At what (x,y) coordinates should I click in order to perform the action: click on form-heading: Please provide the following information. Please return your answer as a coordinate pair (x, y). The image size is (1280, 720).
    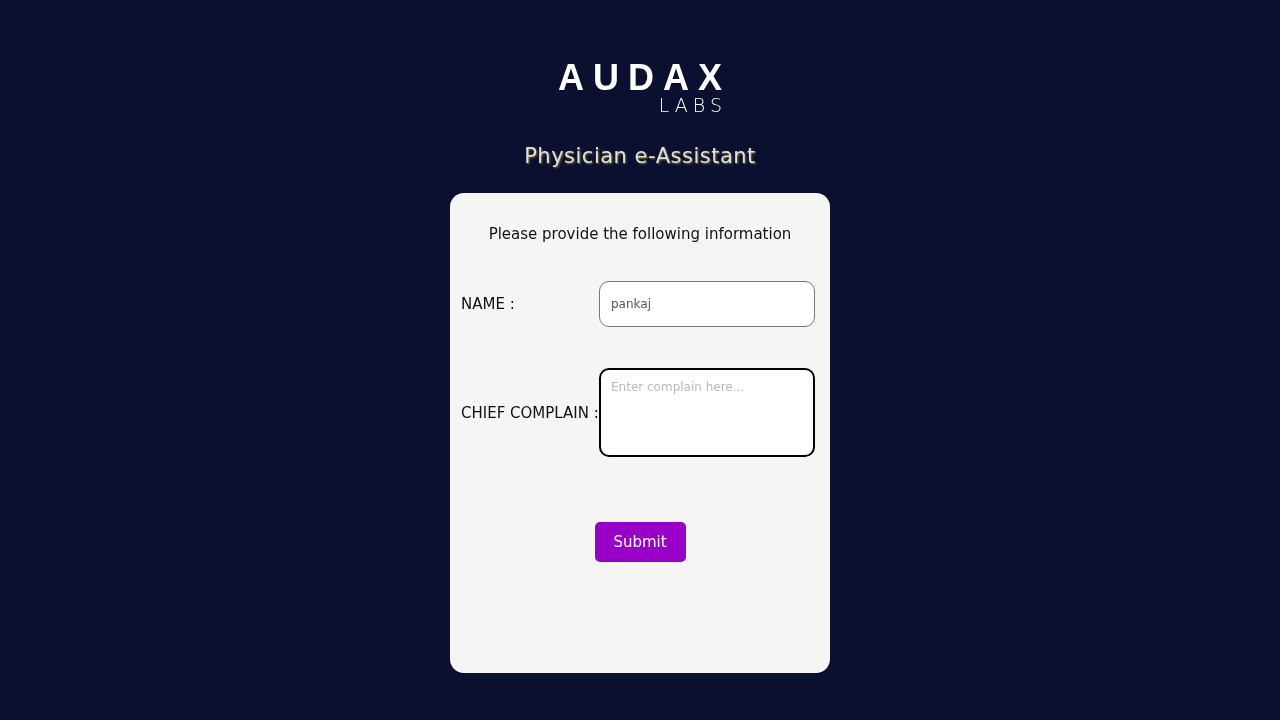
    Looking at the image, I should click on (640, 234).